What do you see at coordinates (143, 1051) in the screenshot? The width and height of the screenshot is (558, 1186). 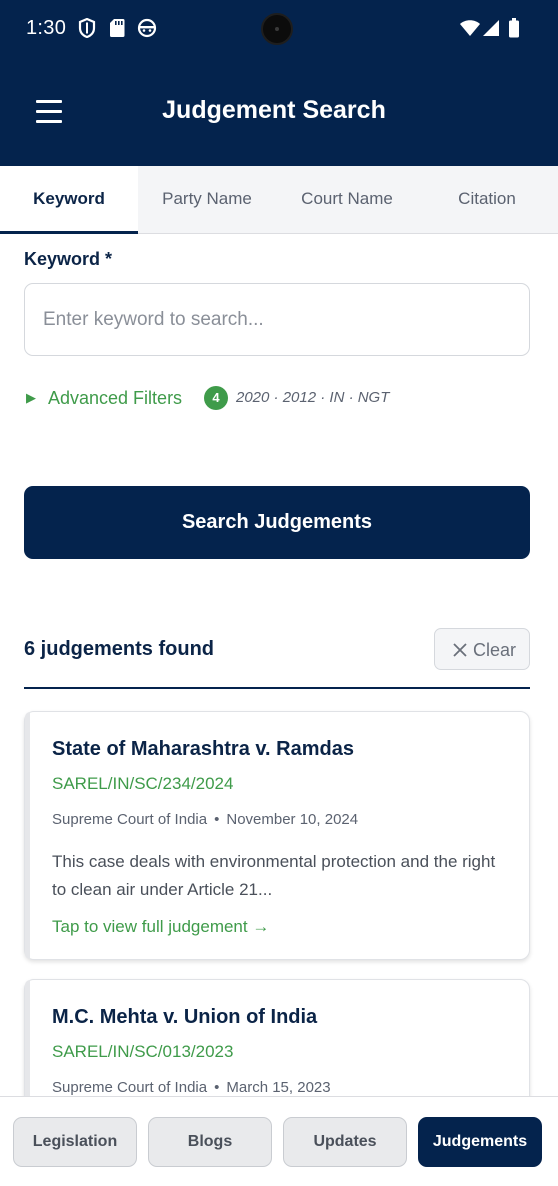 I see `judgement-citation: SAREL/IN/SC/013/2023` at bounding box center [143, 1051].